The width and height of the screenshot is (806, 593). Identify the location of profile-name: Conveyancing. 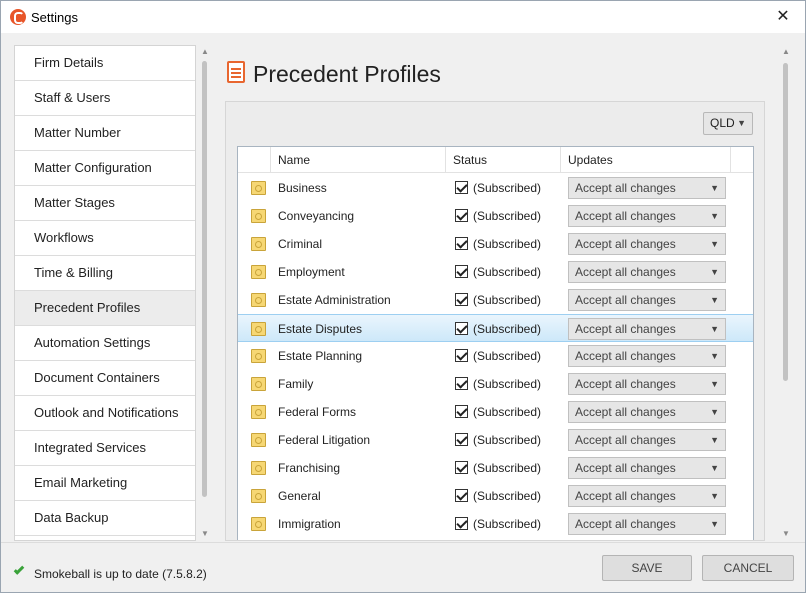
(316, 216).